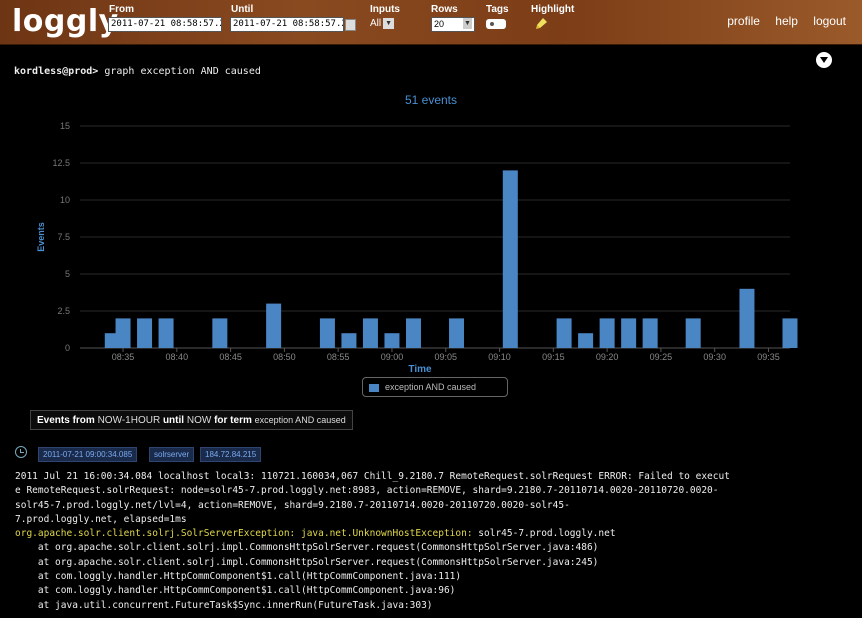 This screenshot has height=618, width=862. Describe the element at coordinates (300, 420) in the screenshot. I see `summary-term: exception AND caused` at that location.